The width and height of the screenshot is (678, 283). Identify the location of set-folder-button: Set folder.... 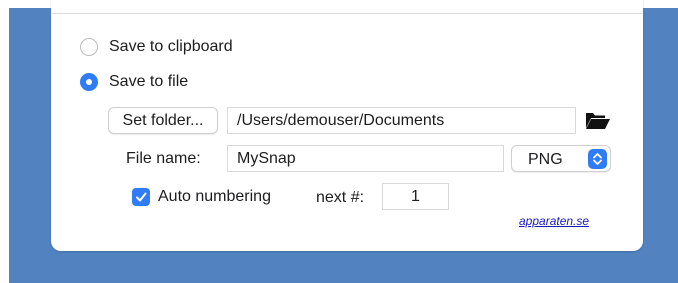
(163, 120).